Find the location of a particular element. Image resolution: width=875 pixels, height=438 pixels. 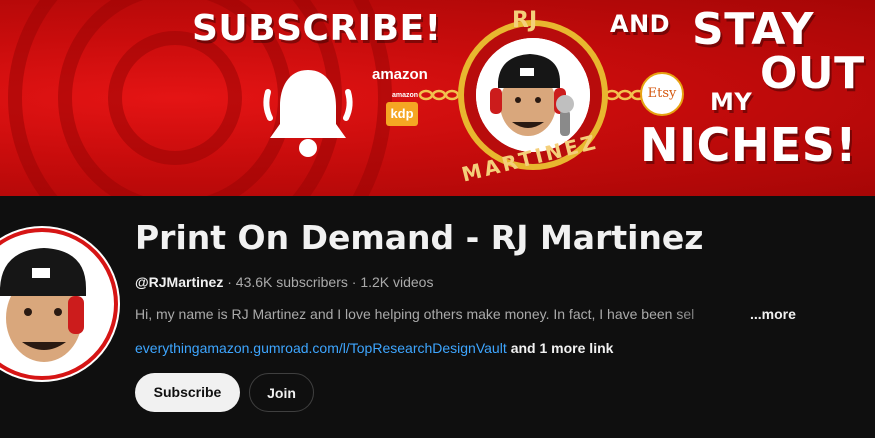

join-button: Join is located at coordinates (281, 392).